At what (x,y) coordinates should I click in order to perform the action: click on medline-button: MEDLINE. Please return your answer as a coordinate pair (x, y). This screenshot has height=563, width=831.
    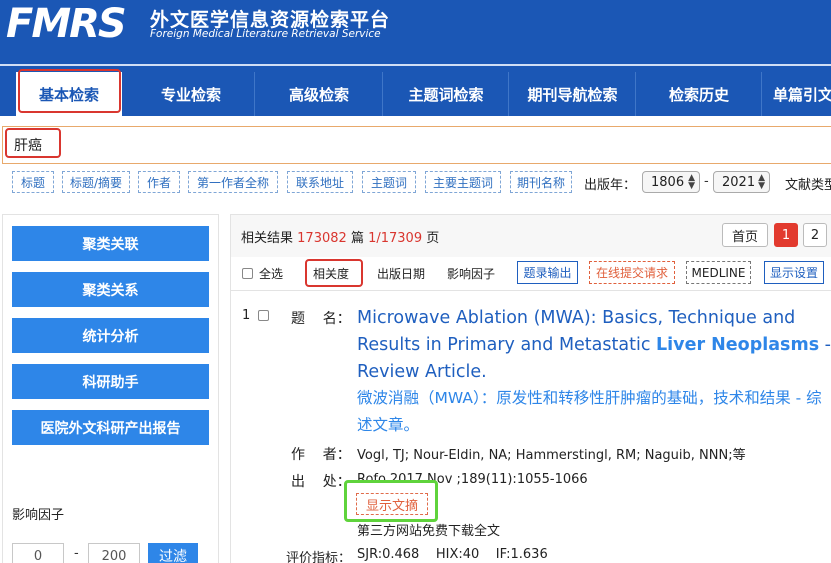
    Looking at the image, I should click on (718, 272).